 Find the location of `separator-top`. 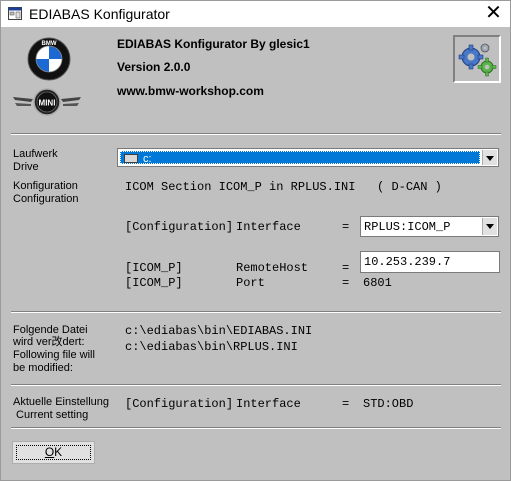

separator-top is located at coordinates (256, 134).